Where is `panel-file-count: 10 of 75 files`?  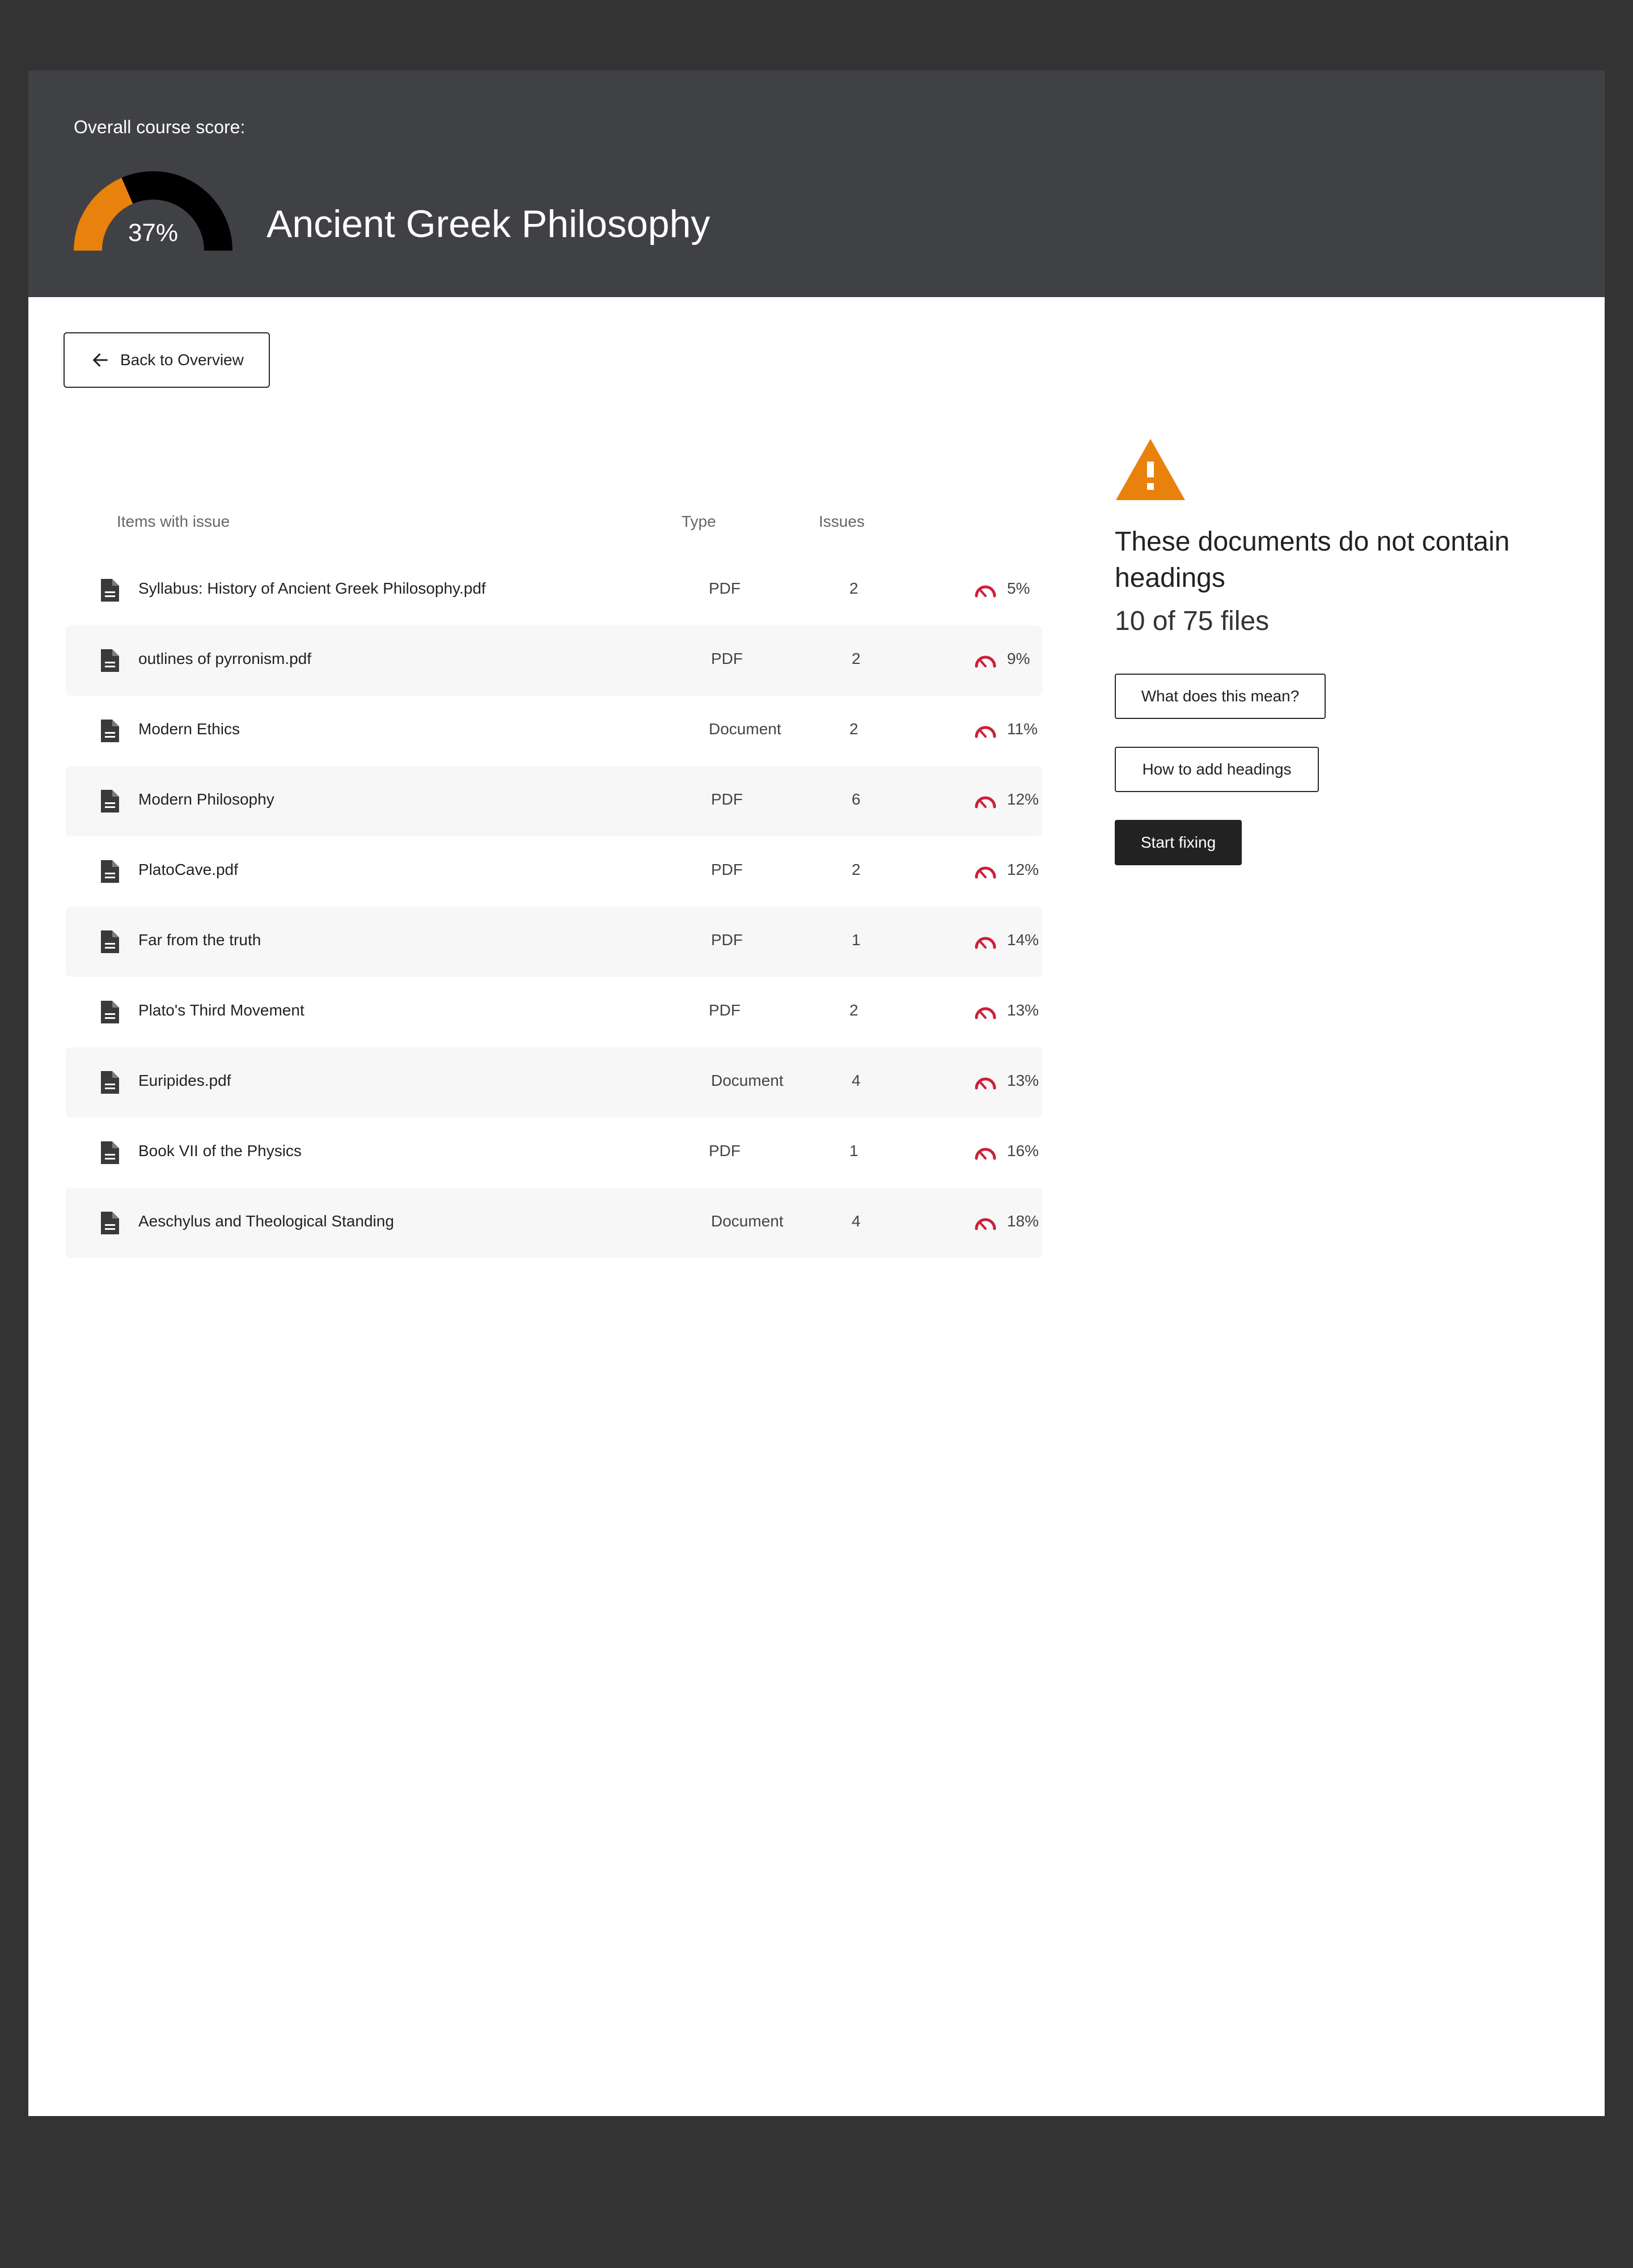
panel-file-count: 10 of 75 files is located at coordinates (1193, 621).